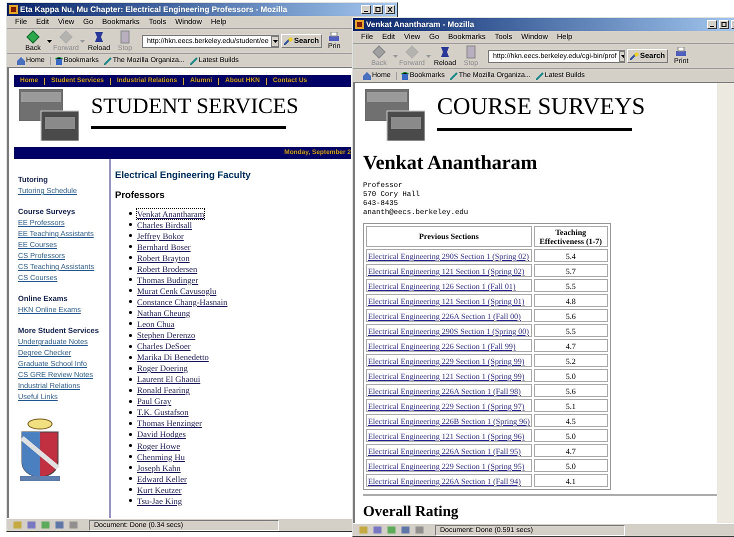 The width and height of the screenshot is (734, 537). I want to click on professor-link: Robert Brayton, so click(163, 257).